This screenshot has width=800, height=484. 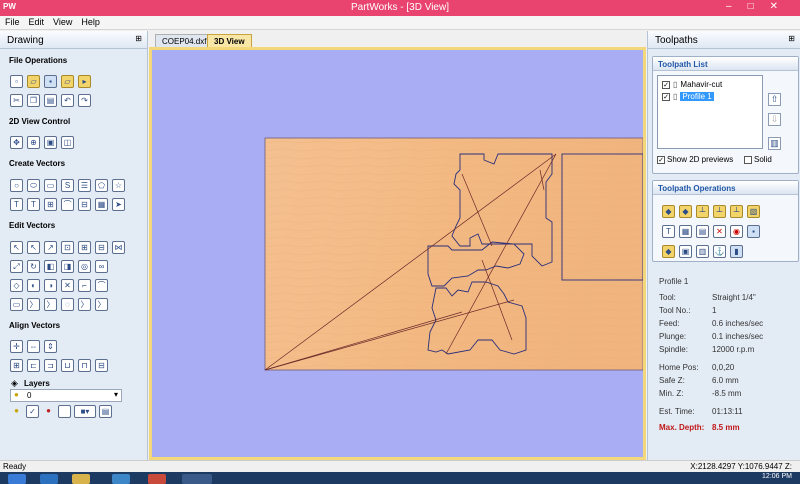 What do you see at coordinates (702, 211) in the screenshot?
I see `drill-toolpath-icon: ┴` at bounding box center [702, 211].